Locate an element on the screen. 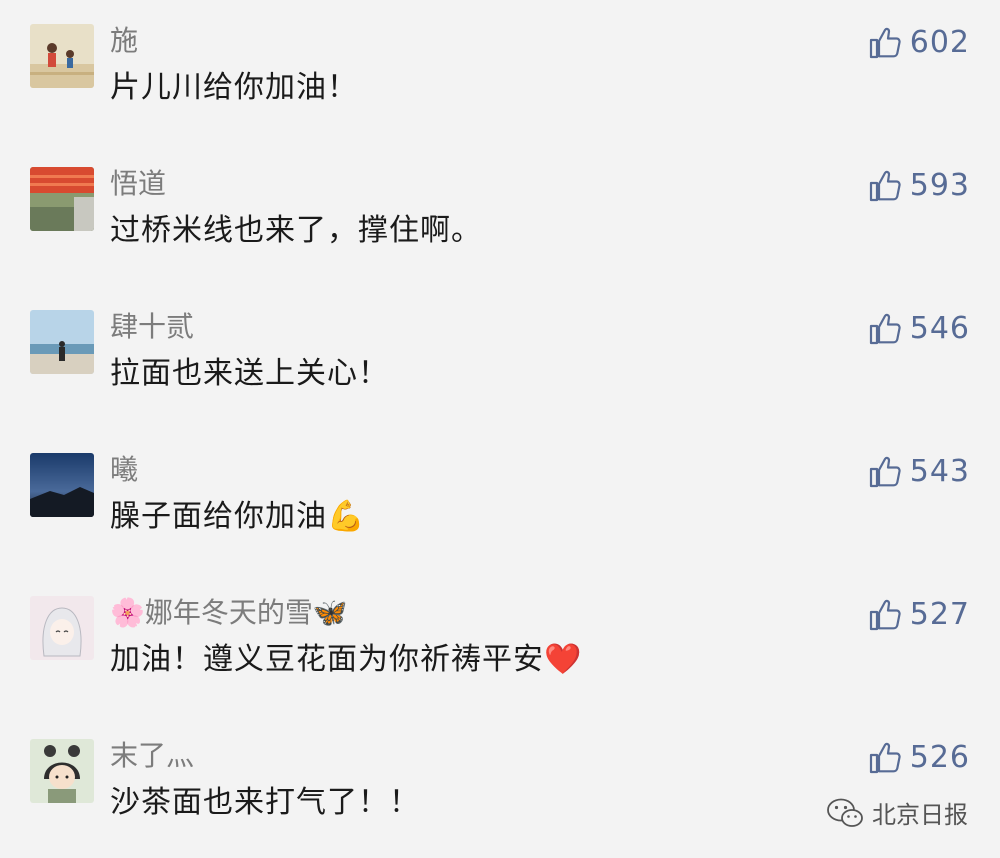 The width and height of the screenshot is (1000, 858). like-button: 543 is located at coordinates (919, 472).